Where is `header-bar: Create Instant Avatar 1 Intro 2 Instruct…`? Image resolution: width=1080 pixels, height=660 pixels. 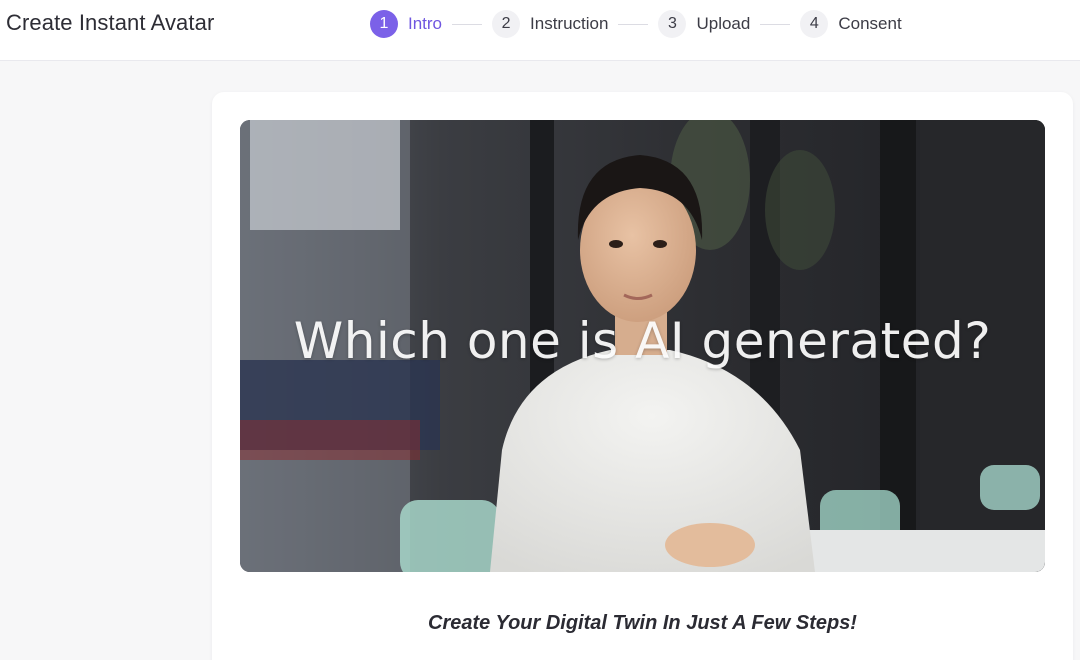 header-bar: Create Instant Avatar 1 Intro 2 Instruct… is located at coordinates (540, 30).